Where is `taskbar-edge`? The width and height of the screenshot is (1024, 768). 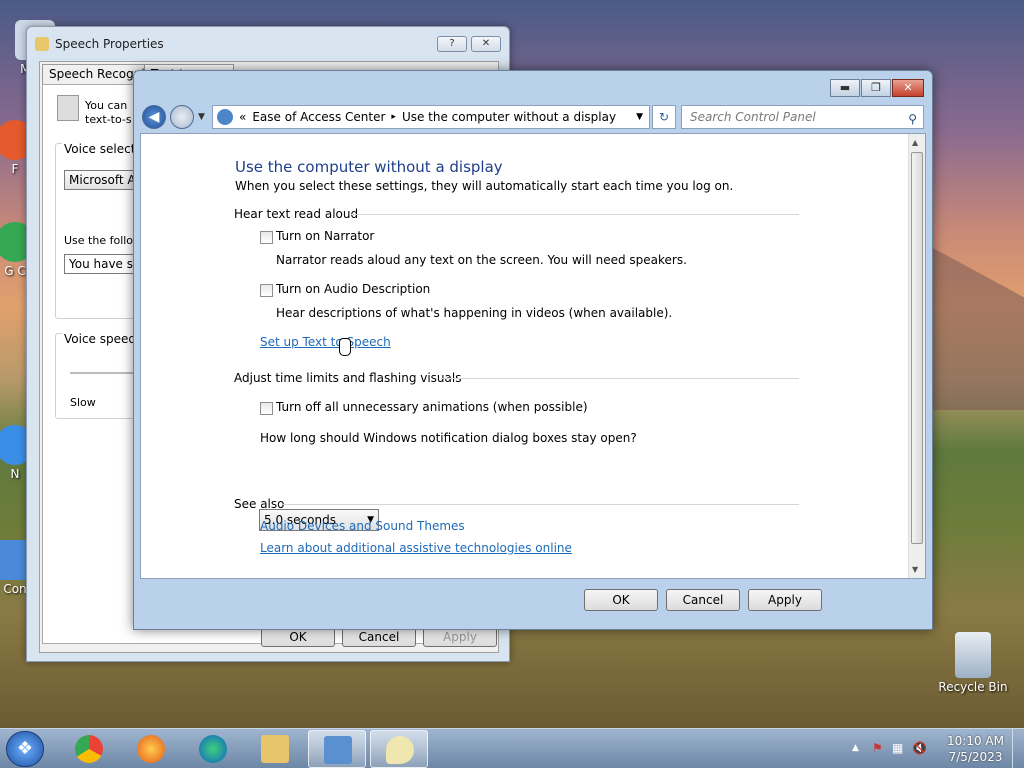
taskbar-edge is located at coordinates (213, 749).